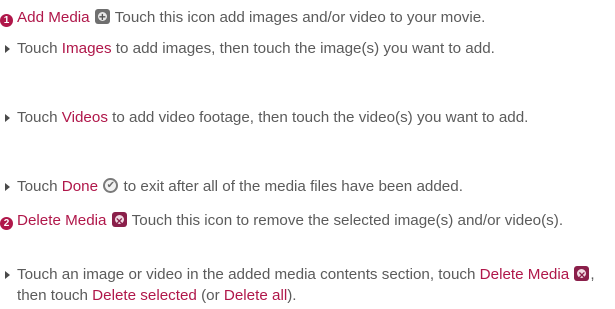 The height and width of the screenshot is (309, 615). What do you see at coordinates (53, 17) in the screenshot?
I see `add-media-title: Add Media` at bounding box center [53, 17].